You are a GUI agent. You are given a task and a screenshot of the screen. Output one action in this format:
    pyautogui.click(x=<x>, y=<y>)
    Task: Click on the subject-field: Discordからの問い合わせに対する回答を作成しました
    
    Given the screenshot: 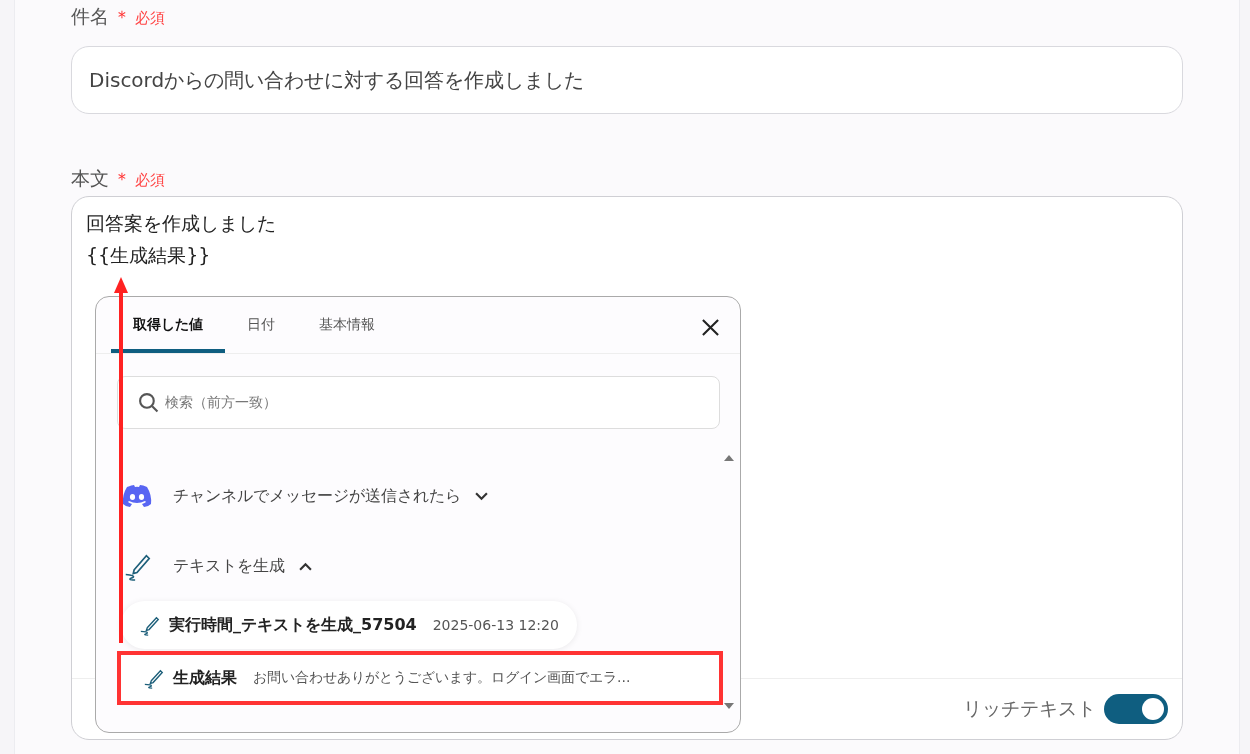 What is the action you would take?
    pyautogui.click(x=627, y=80)
    